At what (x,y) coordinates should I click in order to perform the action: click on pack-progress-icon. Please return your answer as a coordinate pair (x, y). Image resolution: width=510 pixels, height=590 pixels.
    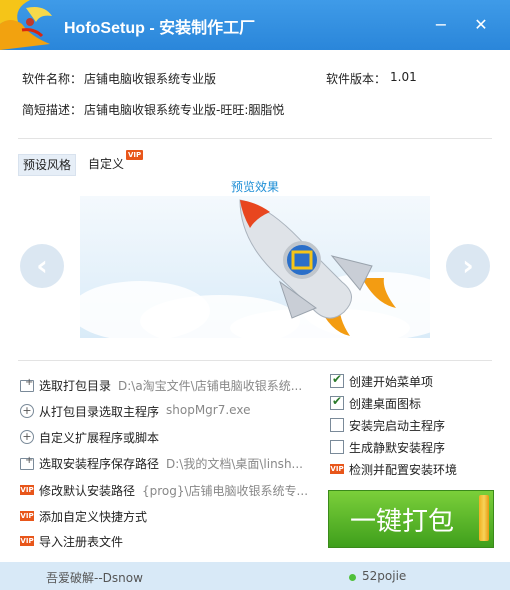
    Looking at the image, I should click on (484, 518).